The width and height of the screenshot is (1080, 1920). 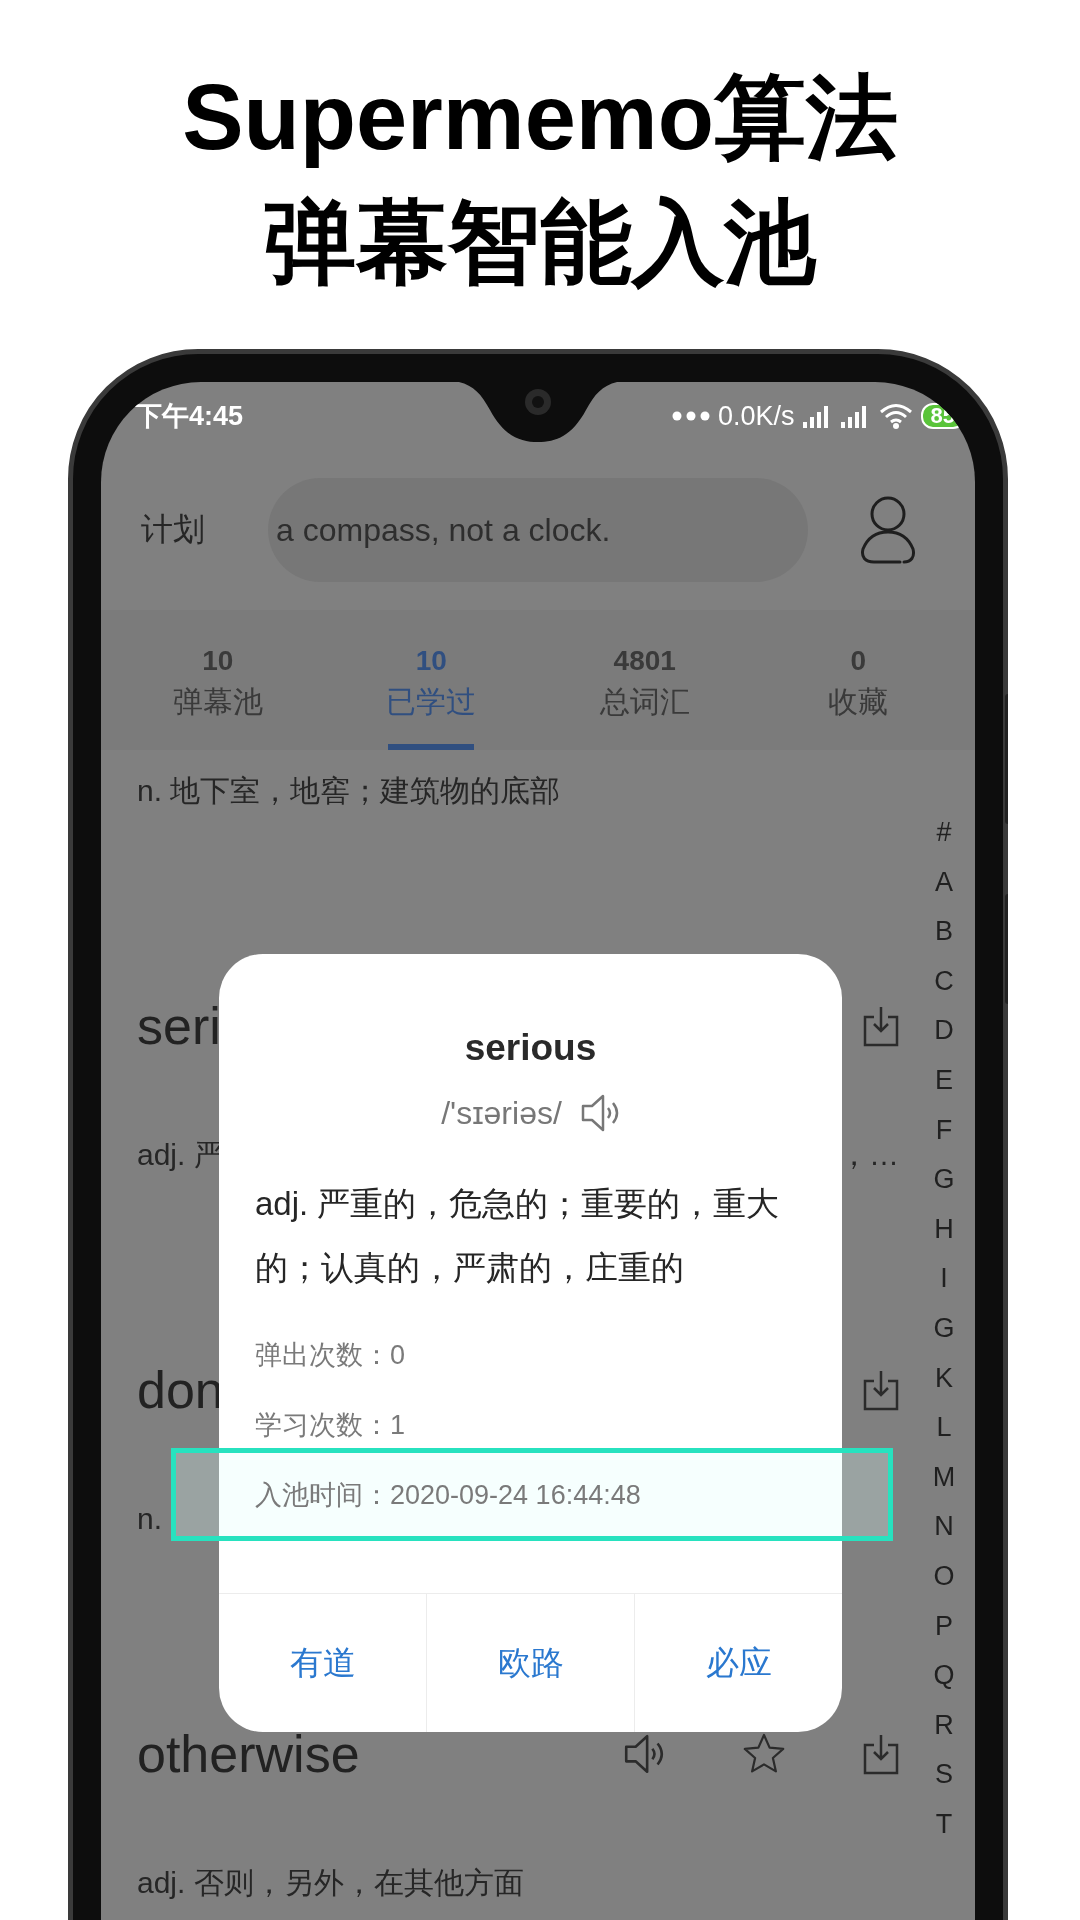 What do you see at coordinates (756, 416) in the screenshot?
I see `network-speed: 0.0K/s` at bounding box center [756, 416].